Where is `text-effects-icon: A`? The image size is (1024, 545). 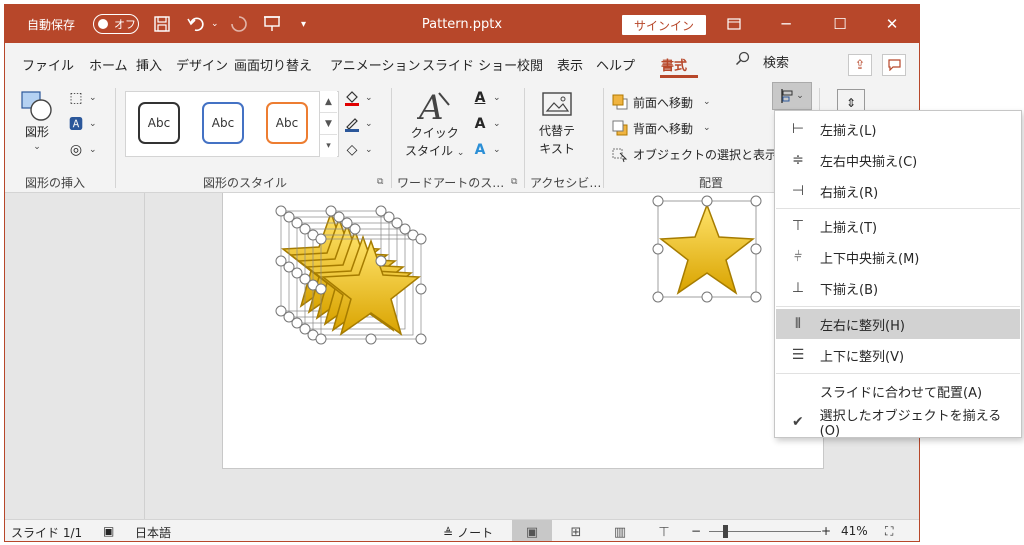
text-effects-icon: A is located at coordinates (480, 150).